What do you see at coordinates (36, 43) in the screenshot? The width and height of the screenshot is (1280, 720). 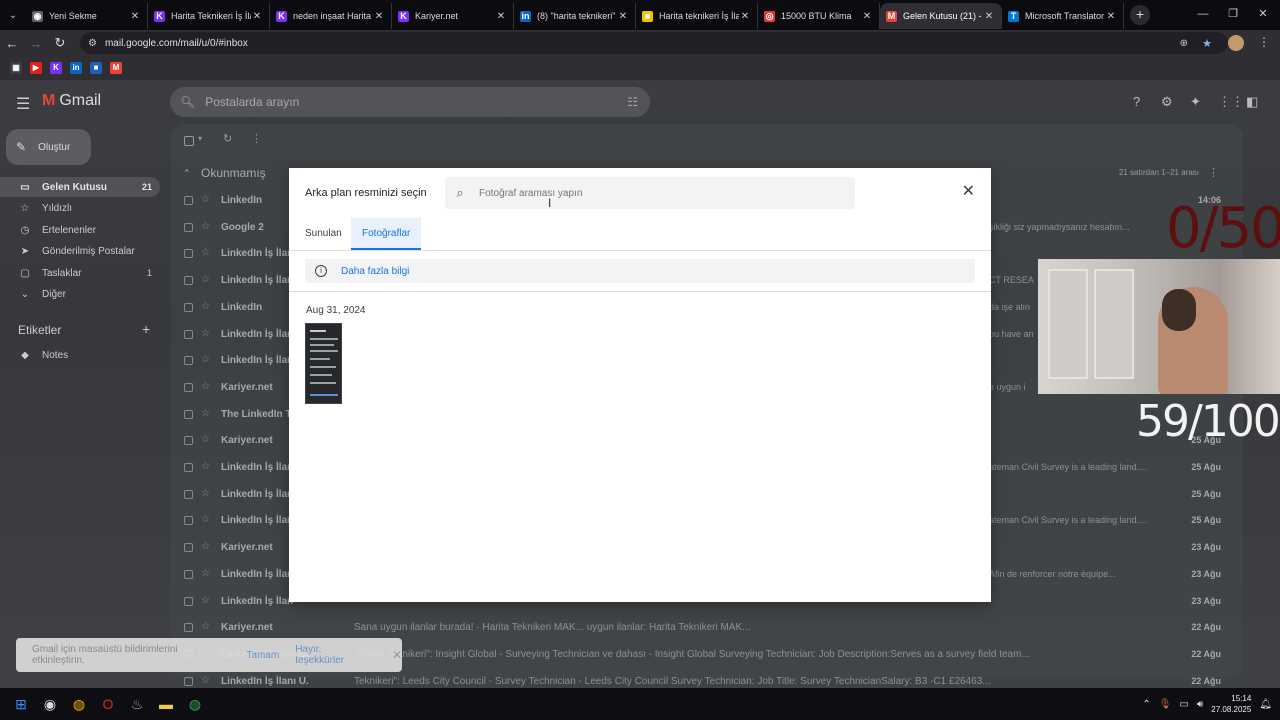 I see `forward-icon: →` at bounding box center [36, 43].